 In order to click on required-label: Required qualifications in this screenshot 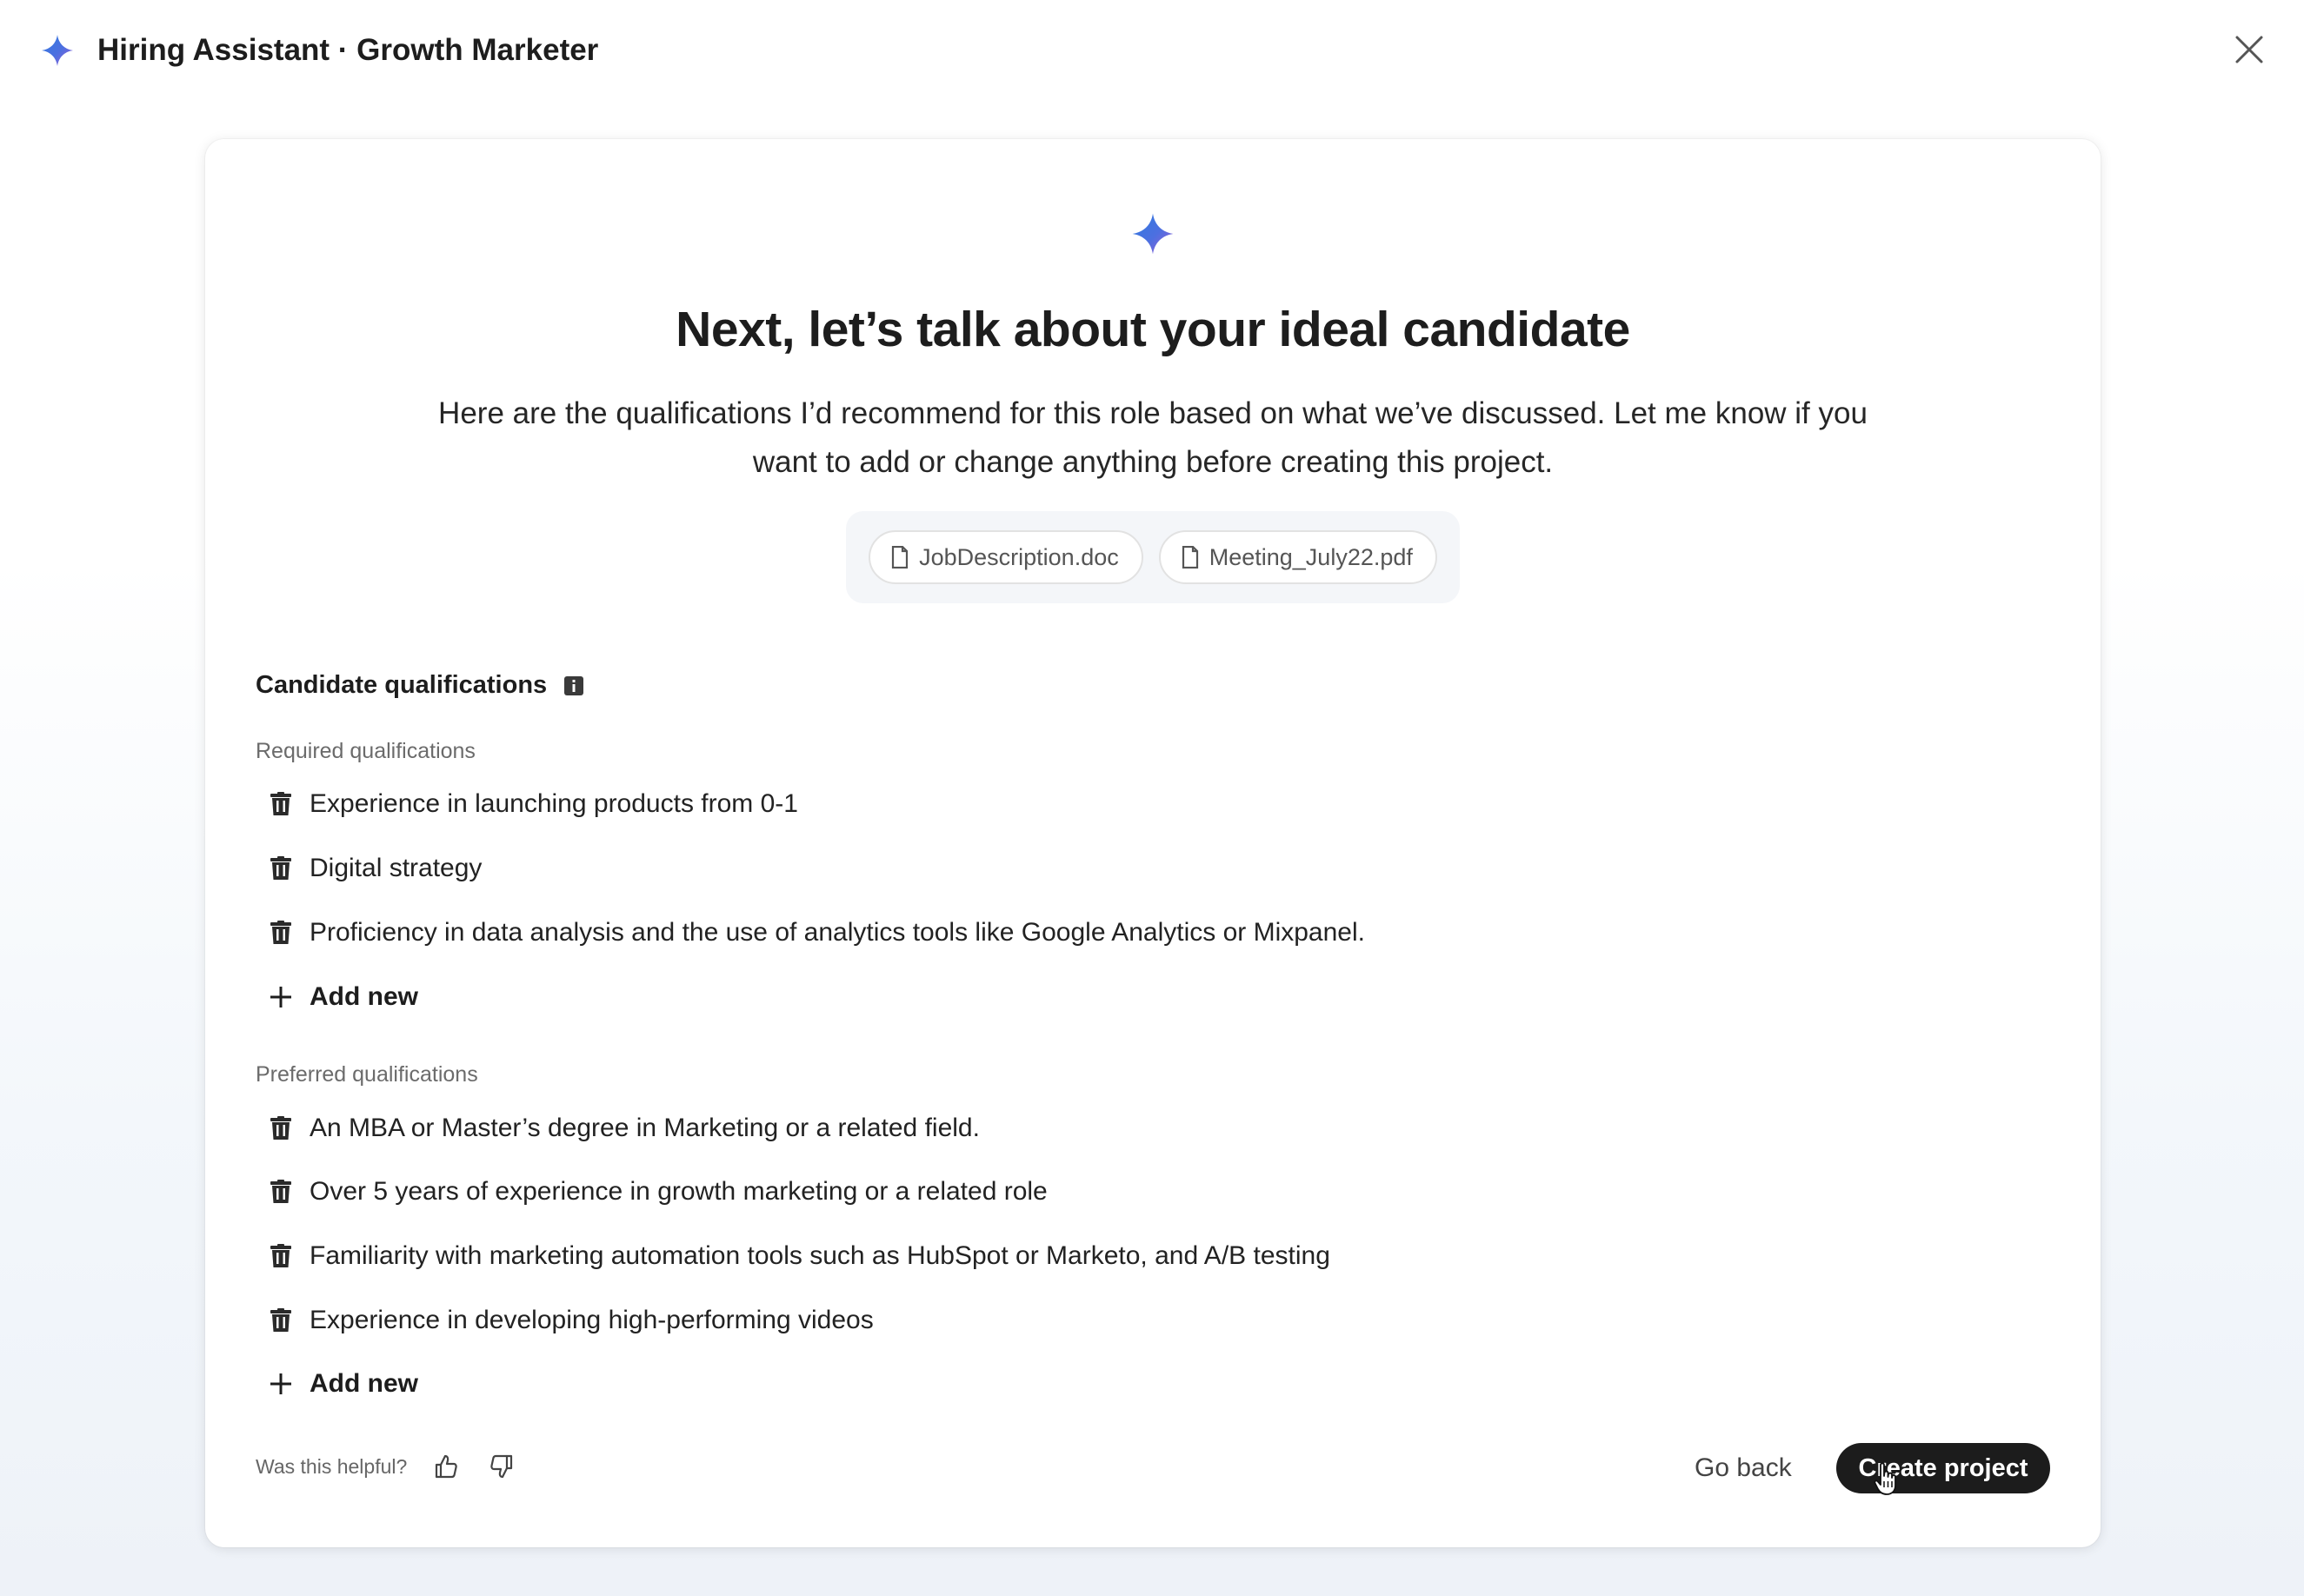, I will do `click(366, 751)`.